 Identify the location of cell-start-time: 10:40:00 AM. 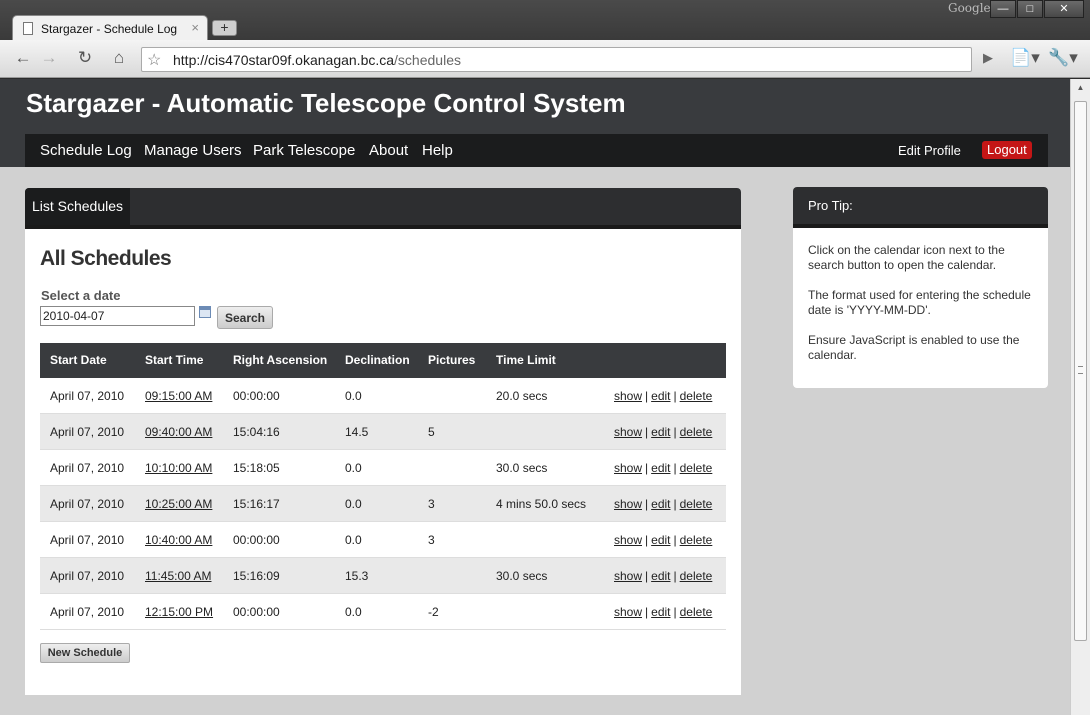
(178, 540).